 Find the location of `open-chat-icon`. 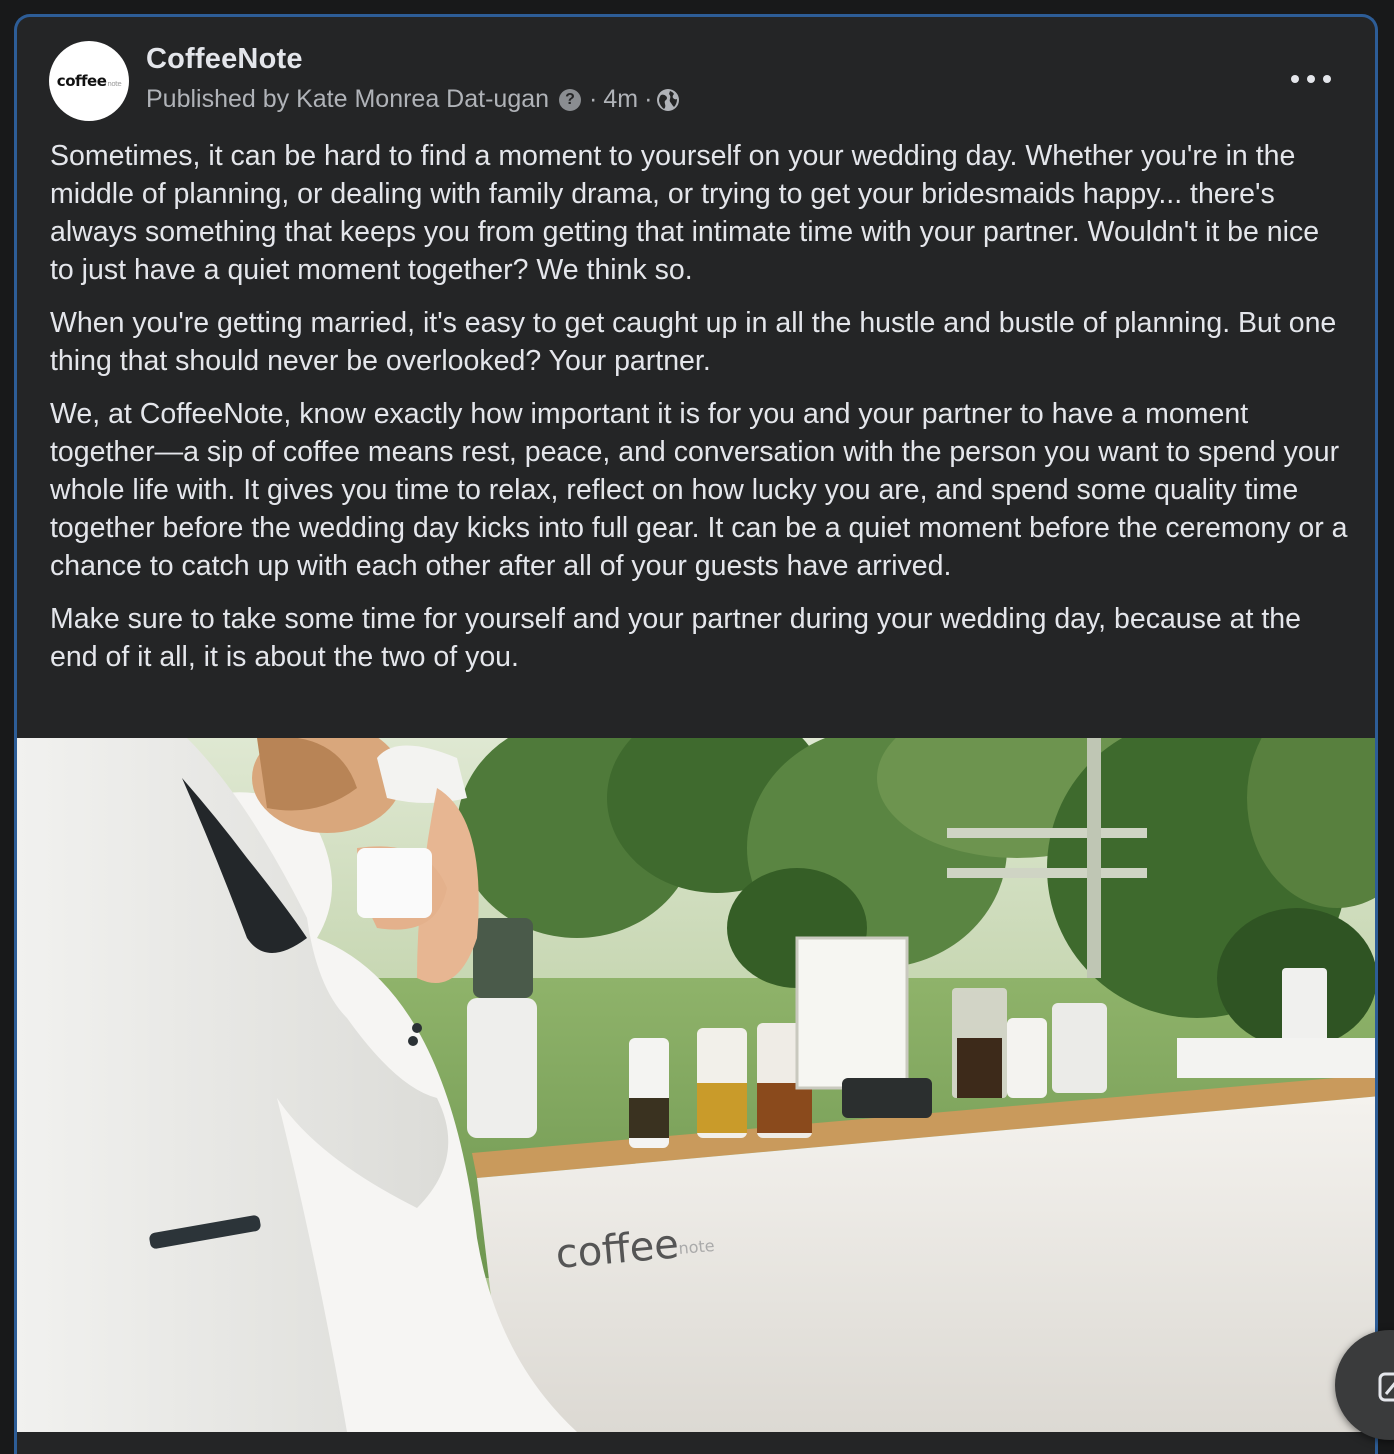

open-chat-icon is located at coordinates (1386, 1387).